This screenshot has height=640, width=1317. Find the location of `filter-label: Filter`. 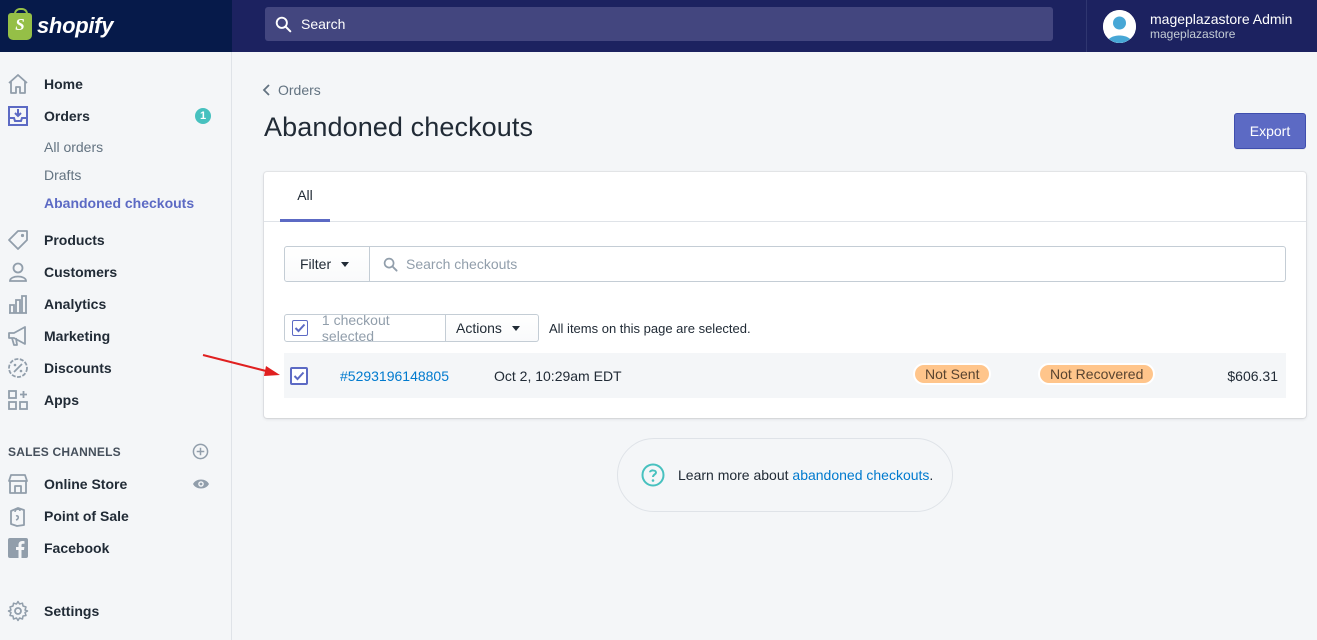

filter-label: Filter is located at coordinates (316, 264).